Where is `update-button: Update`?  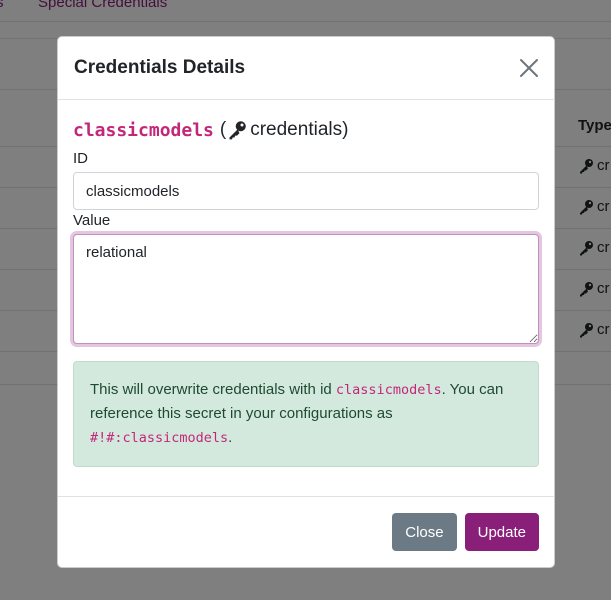 update-button: Update is located at coordinates (501, 532).